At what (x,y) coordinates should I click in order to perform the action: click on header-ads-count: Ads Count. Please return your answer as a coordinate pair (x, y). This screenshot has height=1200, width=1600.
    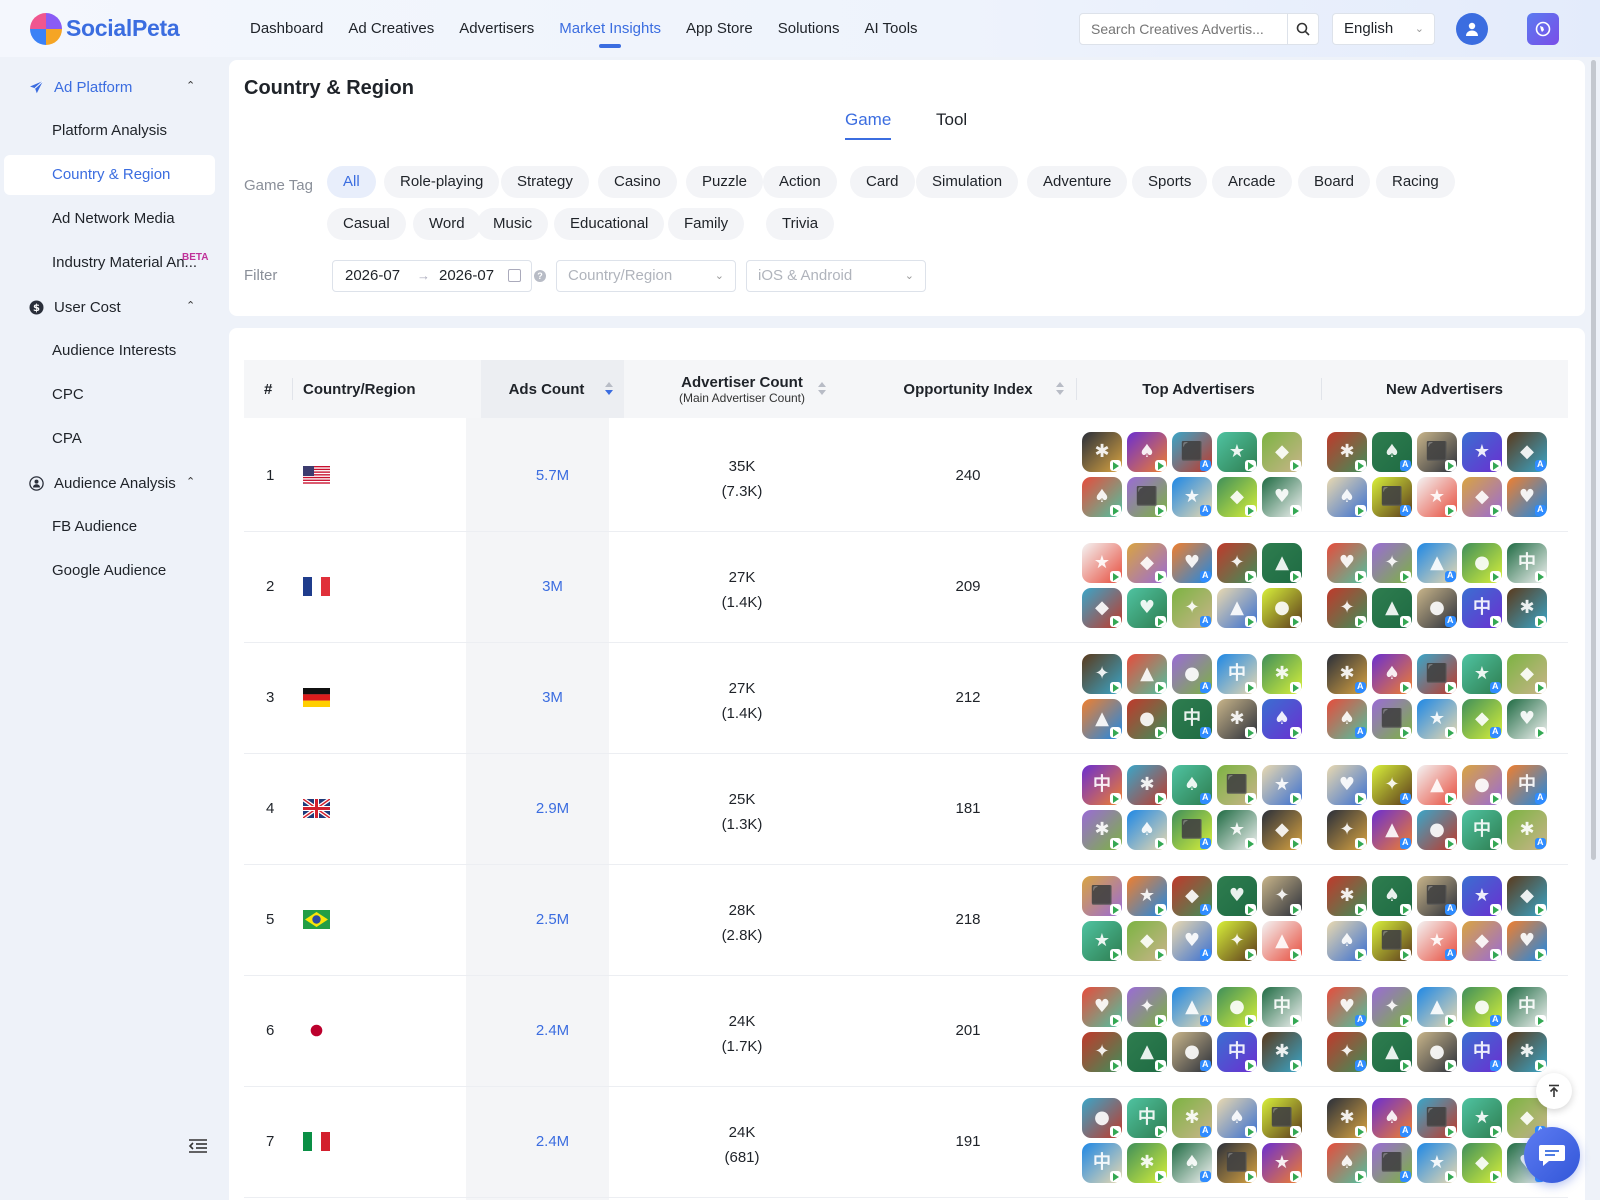
    Looking at the image, I should click on (552, 389).